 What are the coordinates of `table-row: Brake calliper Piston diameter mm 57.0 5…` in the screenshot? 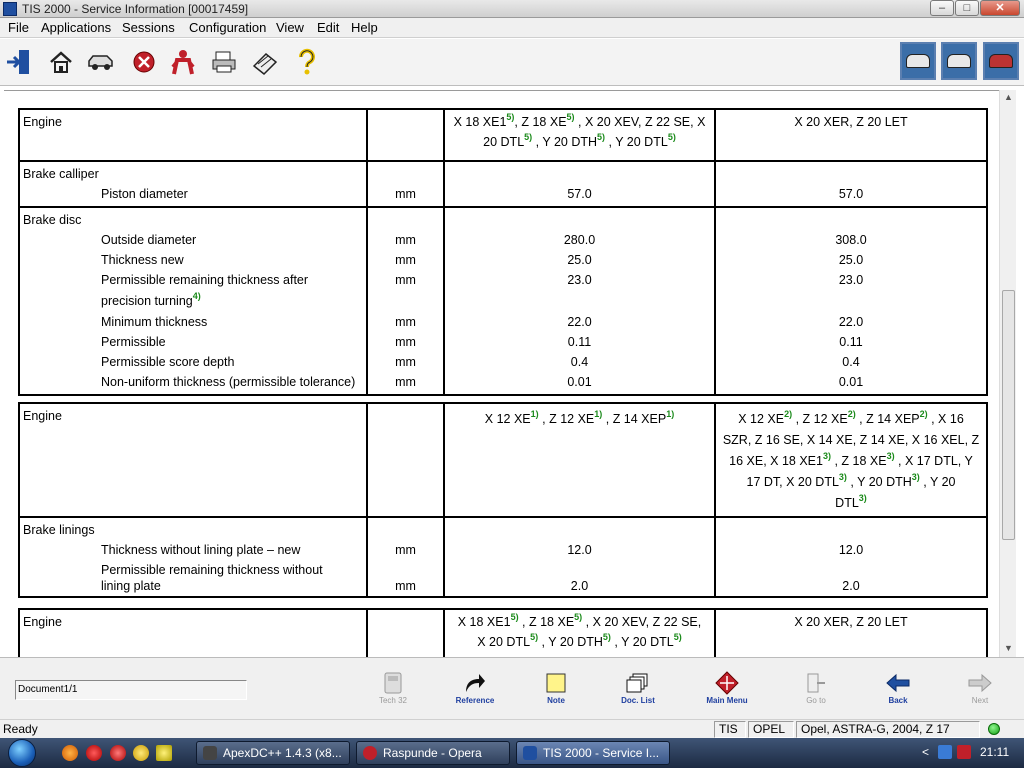 It's located at (503, 184).